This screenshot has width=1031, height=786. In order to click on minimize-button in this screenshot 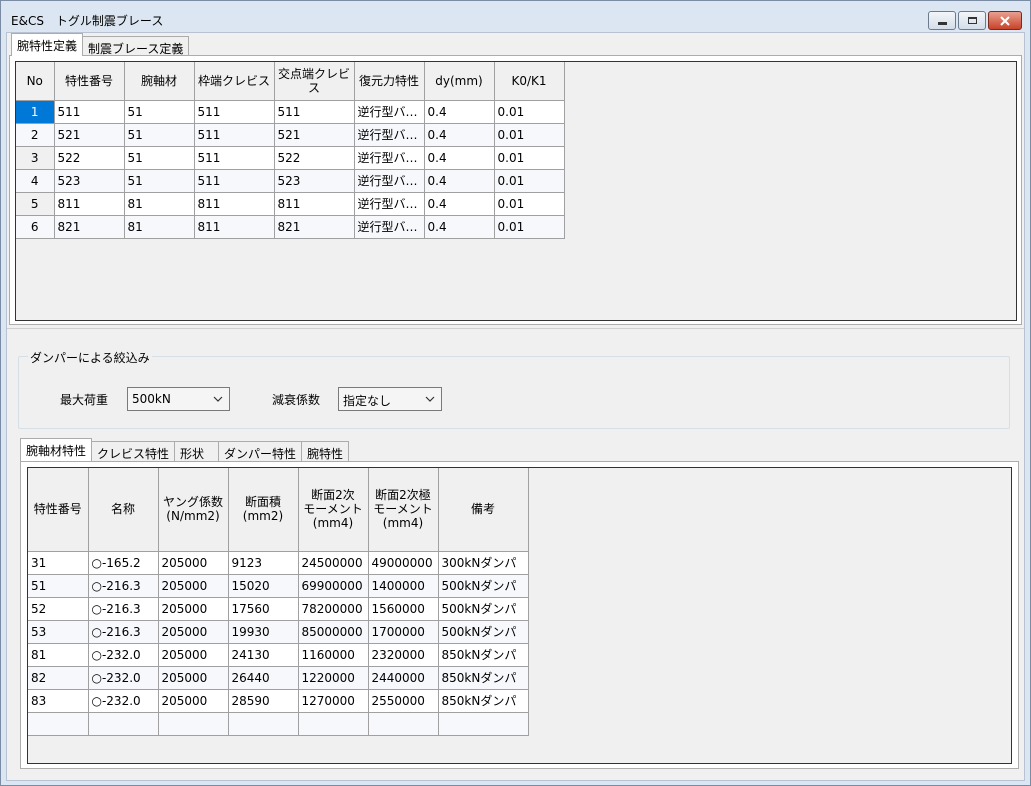, I will do `click(942, 20)`.